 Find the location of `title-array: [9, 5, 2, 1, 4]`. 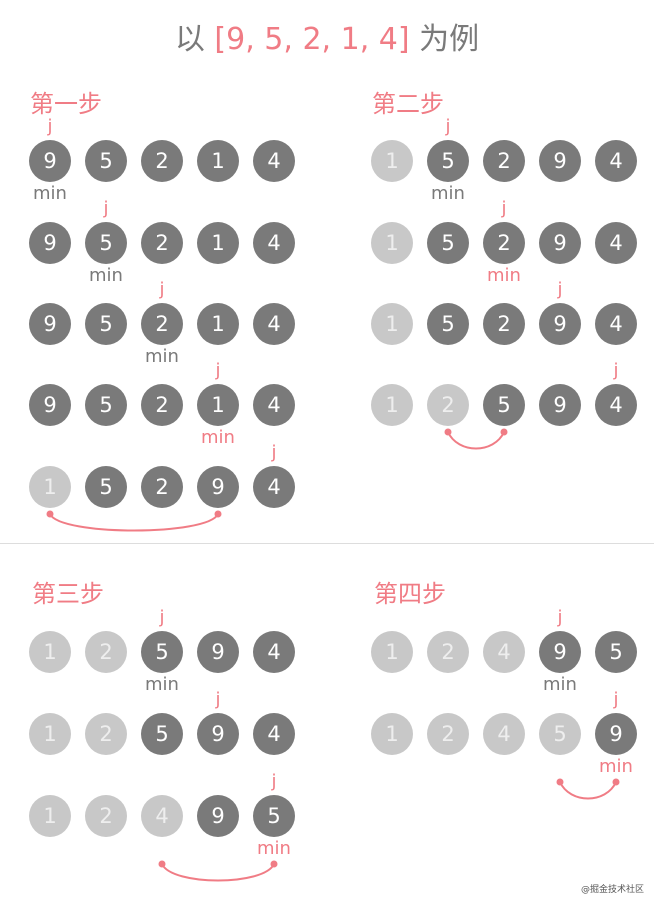

title-array: [9, 5, 2, 1, 4] is located at coordinates (312, 39).